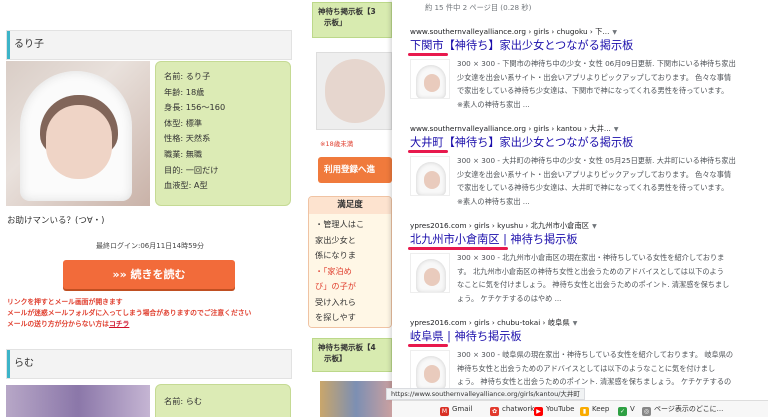 This screenshot has width=768, height=417. What do you see at coordinates (601, 409) in the screenshot?
I see `bookmark-label: Keep` at bounding box center [601, 409].